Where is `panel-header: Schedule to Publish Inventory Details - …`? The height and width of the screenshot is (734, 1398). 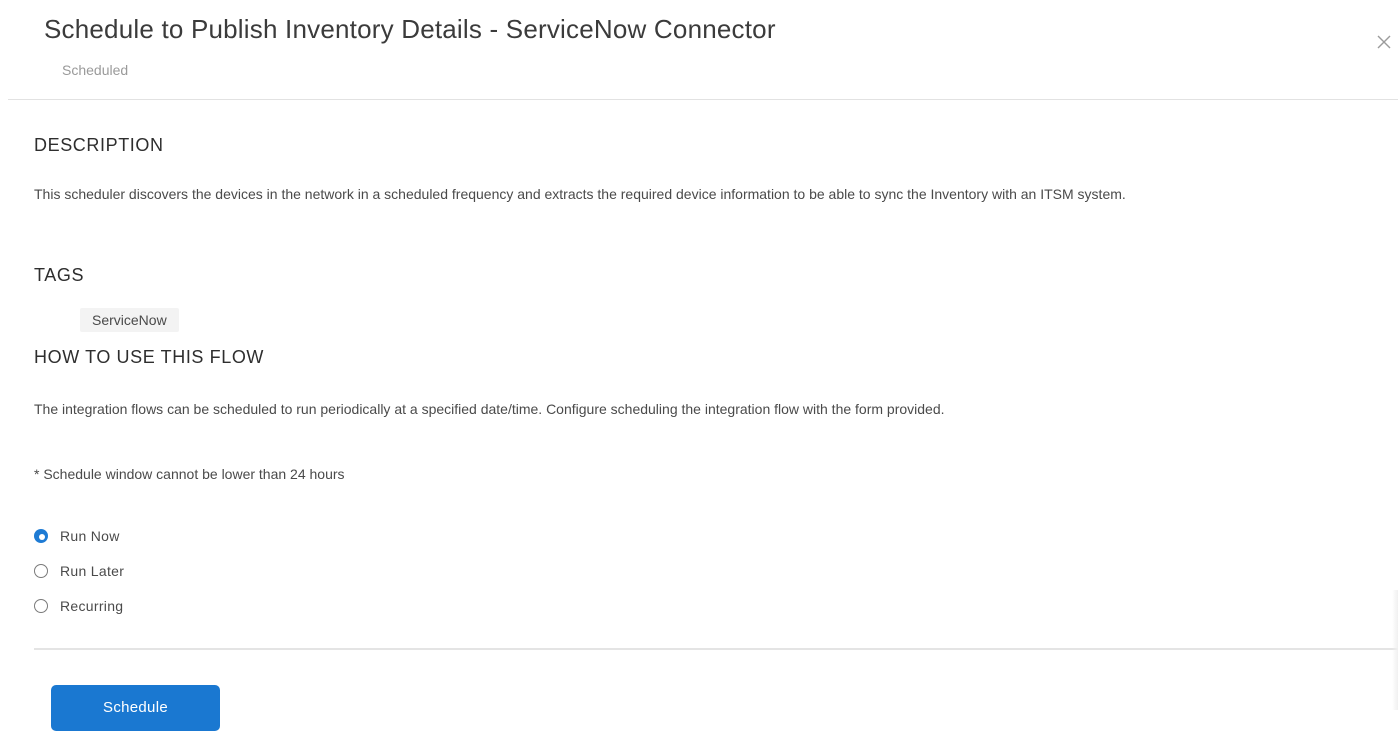 panel-header: Schedule to Publish Inventory Details - … is located at coordinates (699, 50).